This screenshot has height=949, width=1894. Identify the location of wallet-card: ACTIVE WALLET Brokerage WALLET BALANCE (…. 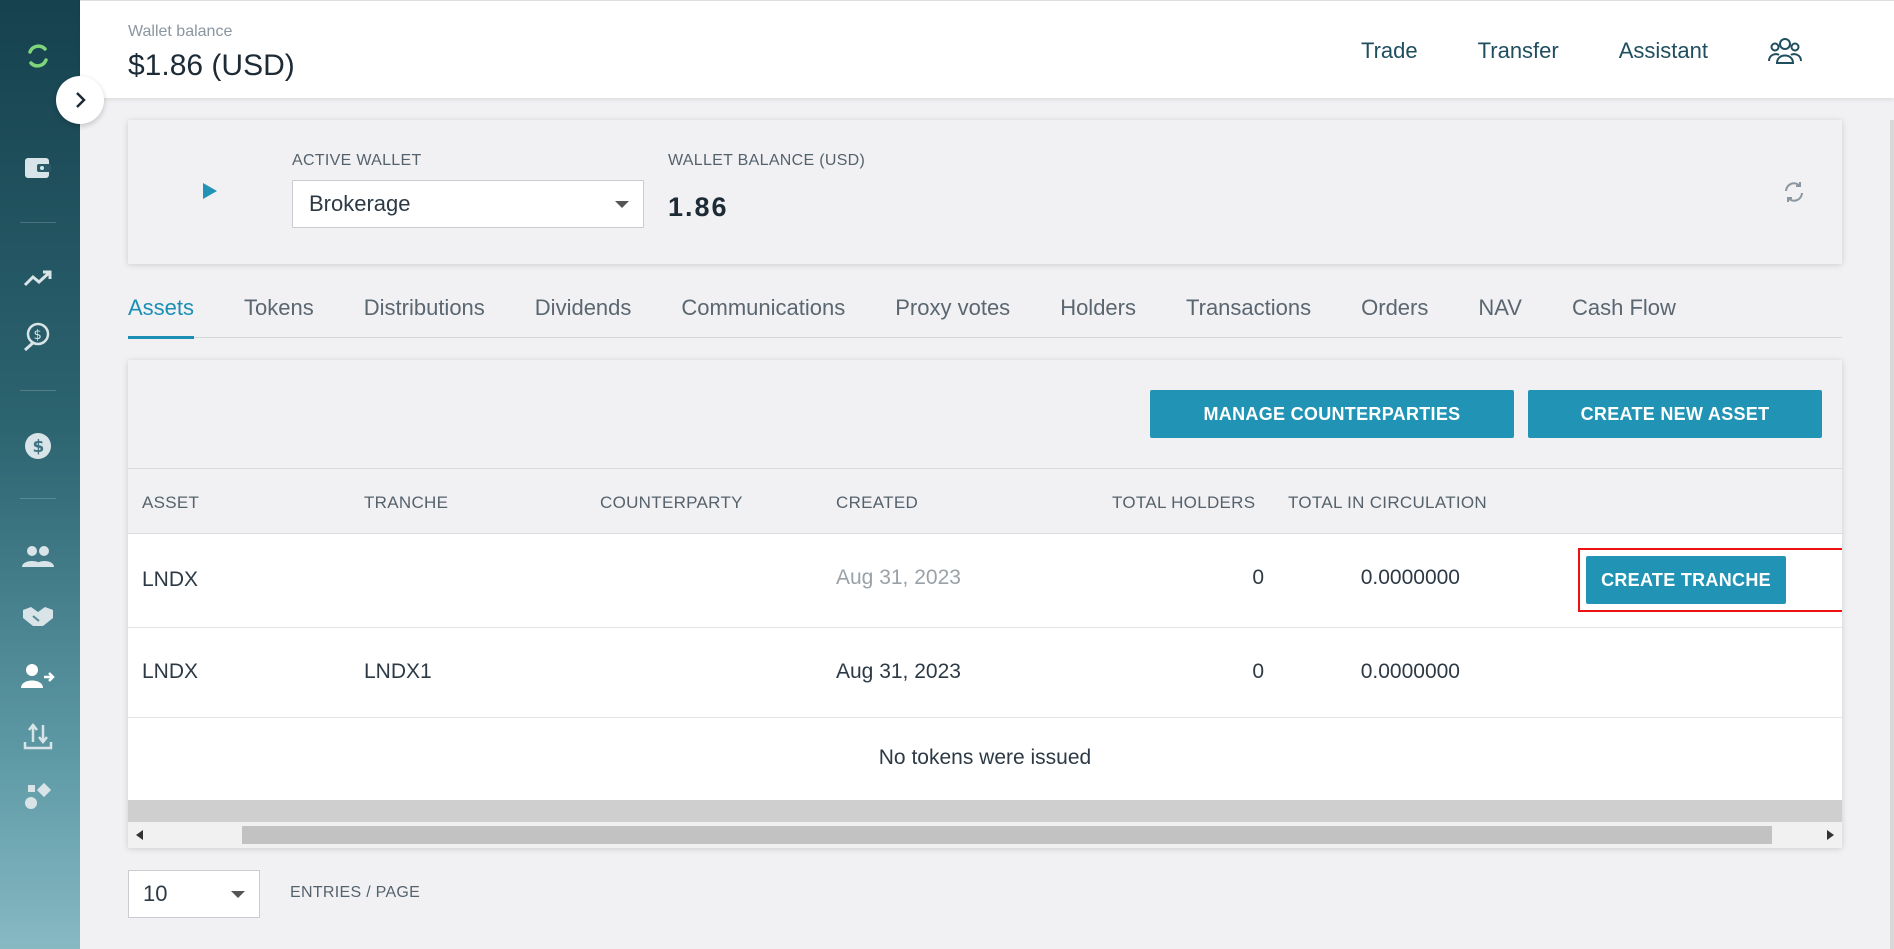
(985, 192).